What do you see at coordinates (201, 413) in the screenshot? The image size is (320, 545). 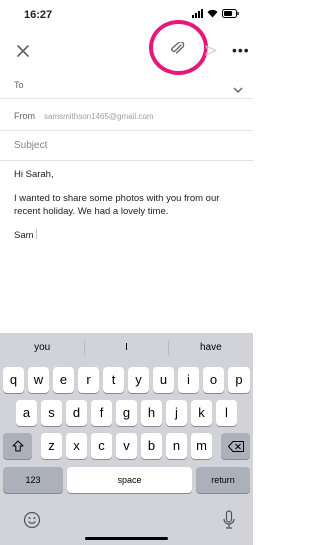 I see `key-k: k` at bounding box center [201, 413].